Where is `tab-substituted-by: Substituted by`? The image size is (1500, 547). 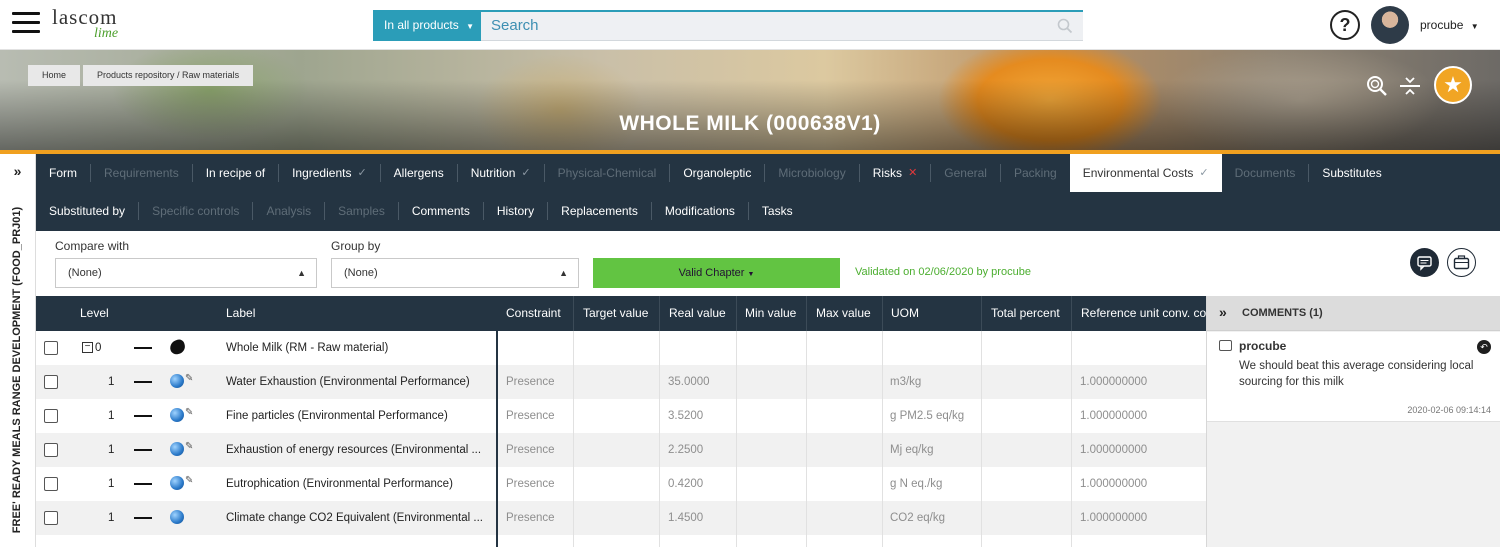
tab-substituted-by: Substituted by is located at coordinates (87, 211).